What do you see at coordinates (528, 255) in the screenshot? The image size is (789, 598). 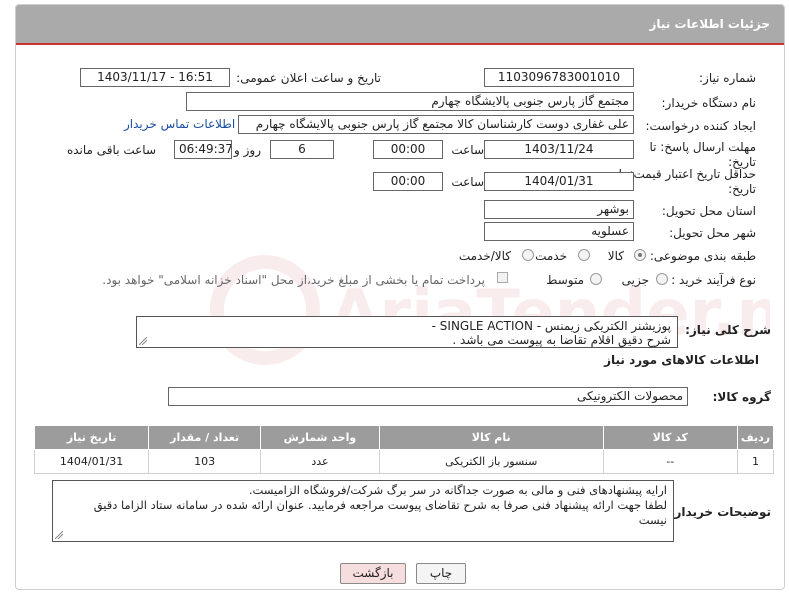 I see `category-both-radio` at bounding box center [528, 255].